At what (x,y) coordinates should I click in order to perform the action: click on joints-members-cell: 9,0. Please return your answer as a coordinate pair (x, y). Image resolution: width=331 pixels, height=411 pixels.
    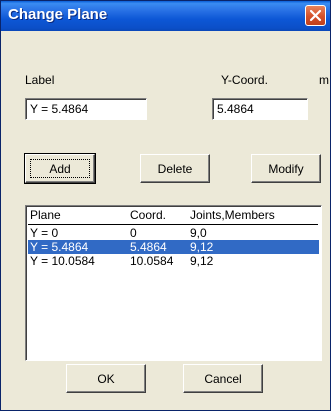
    Looking at the image, I should click on (198, 233).